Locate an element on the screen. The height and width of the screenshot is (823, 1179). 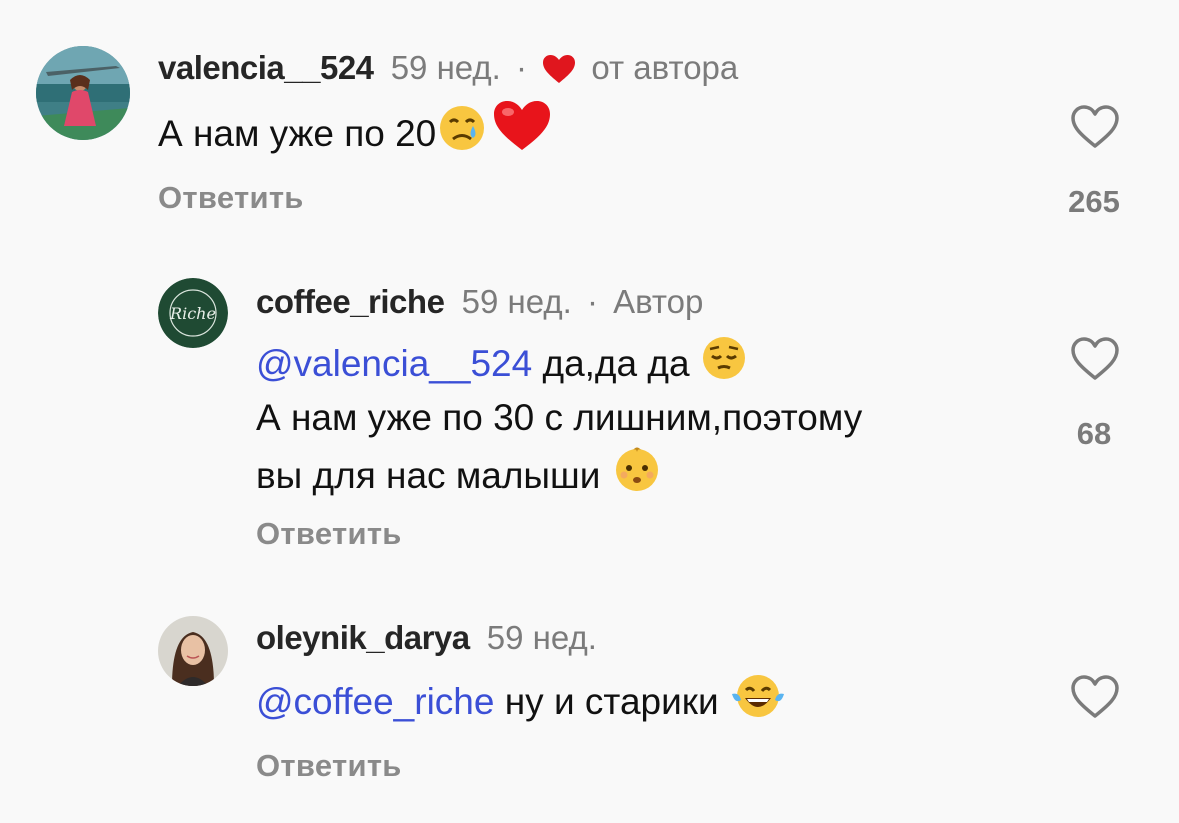
username: oleynik_darya is located at coordinates (363, 637).